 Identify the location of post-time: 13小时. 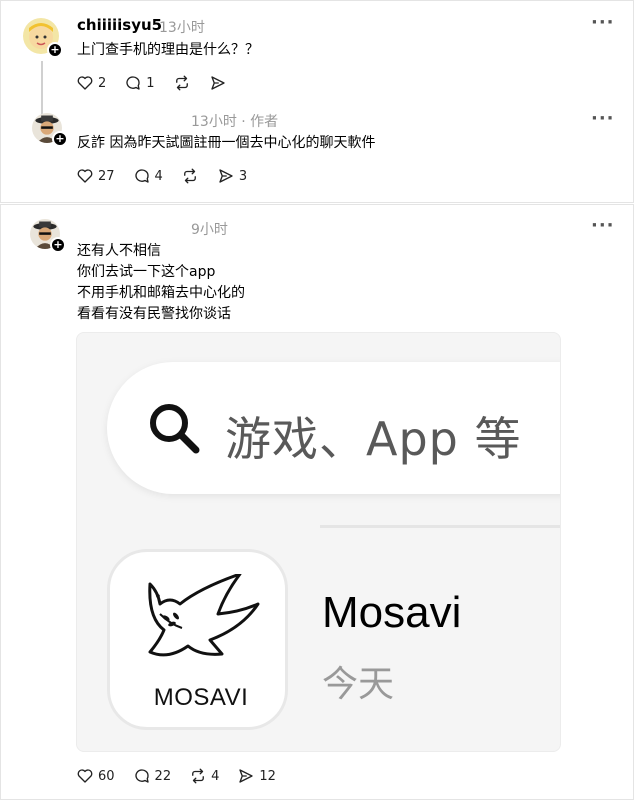
(182, 28).